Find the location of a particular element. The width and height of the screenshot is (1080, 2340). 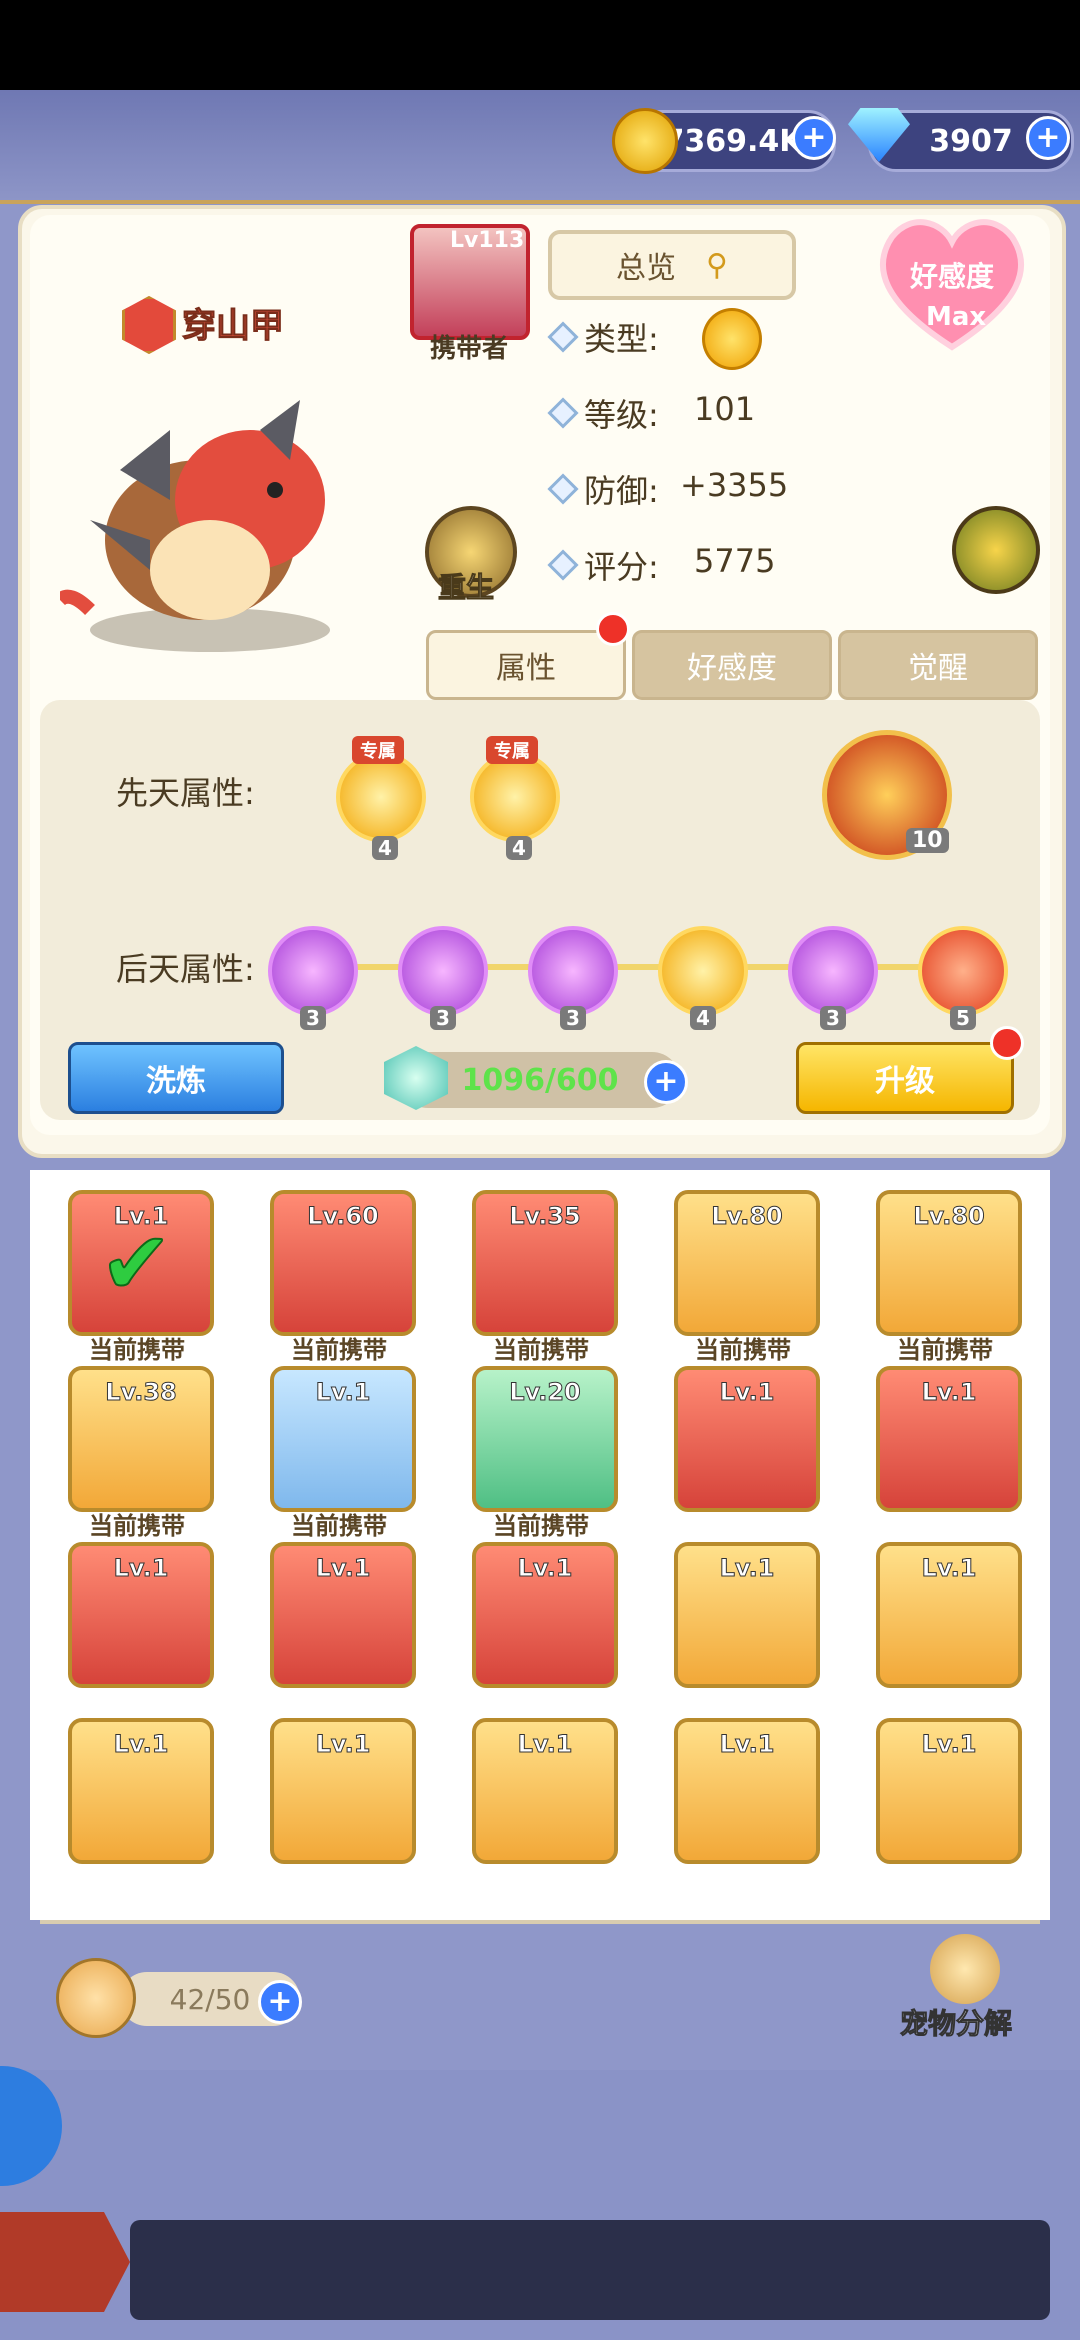

bottom-nav-strip is located at coordinates (590, 2270).